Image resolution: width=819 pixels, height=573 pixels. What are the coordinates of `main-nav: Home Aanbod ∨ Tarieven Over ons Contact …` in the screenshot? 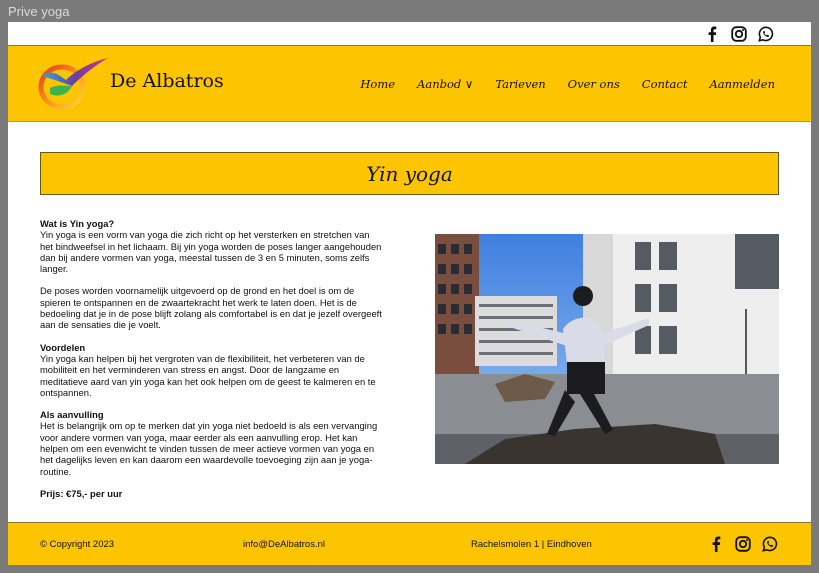 It's located at (567, 84).